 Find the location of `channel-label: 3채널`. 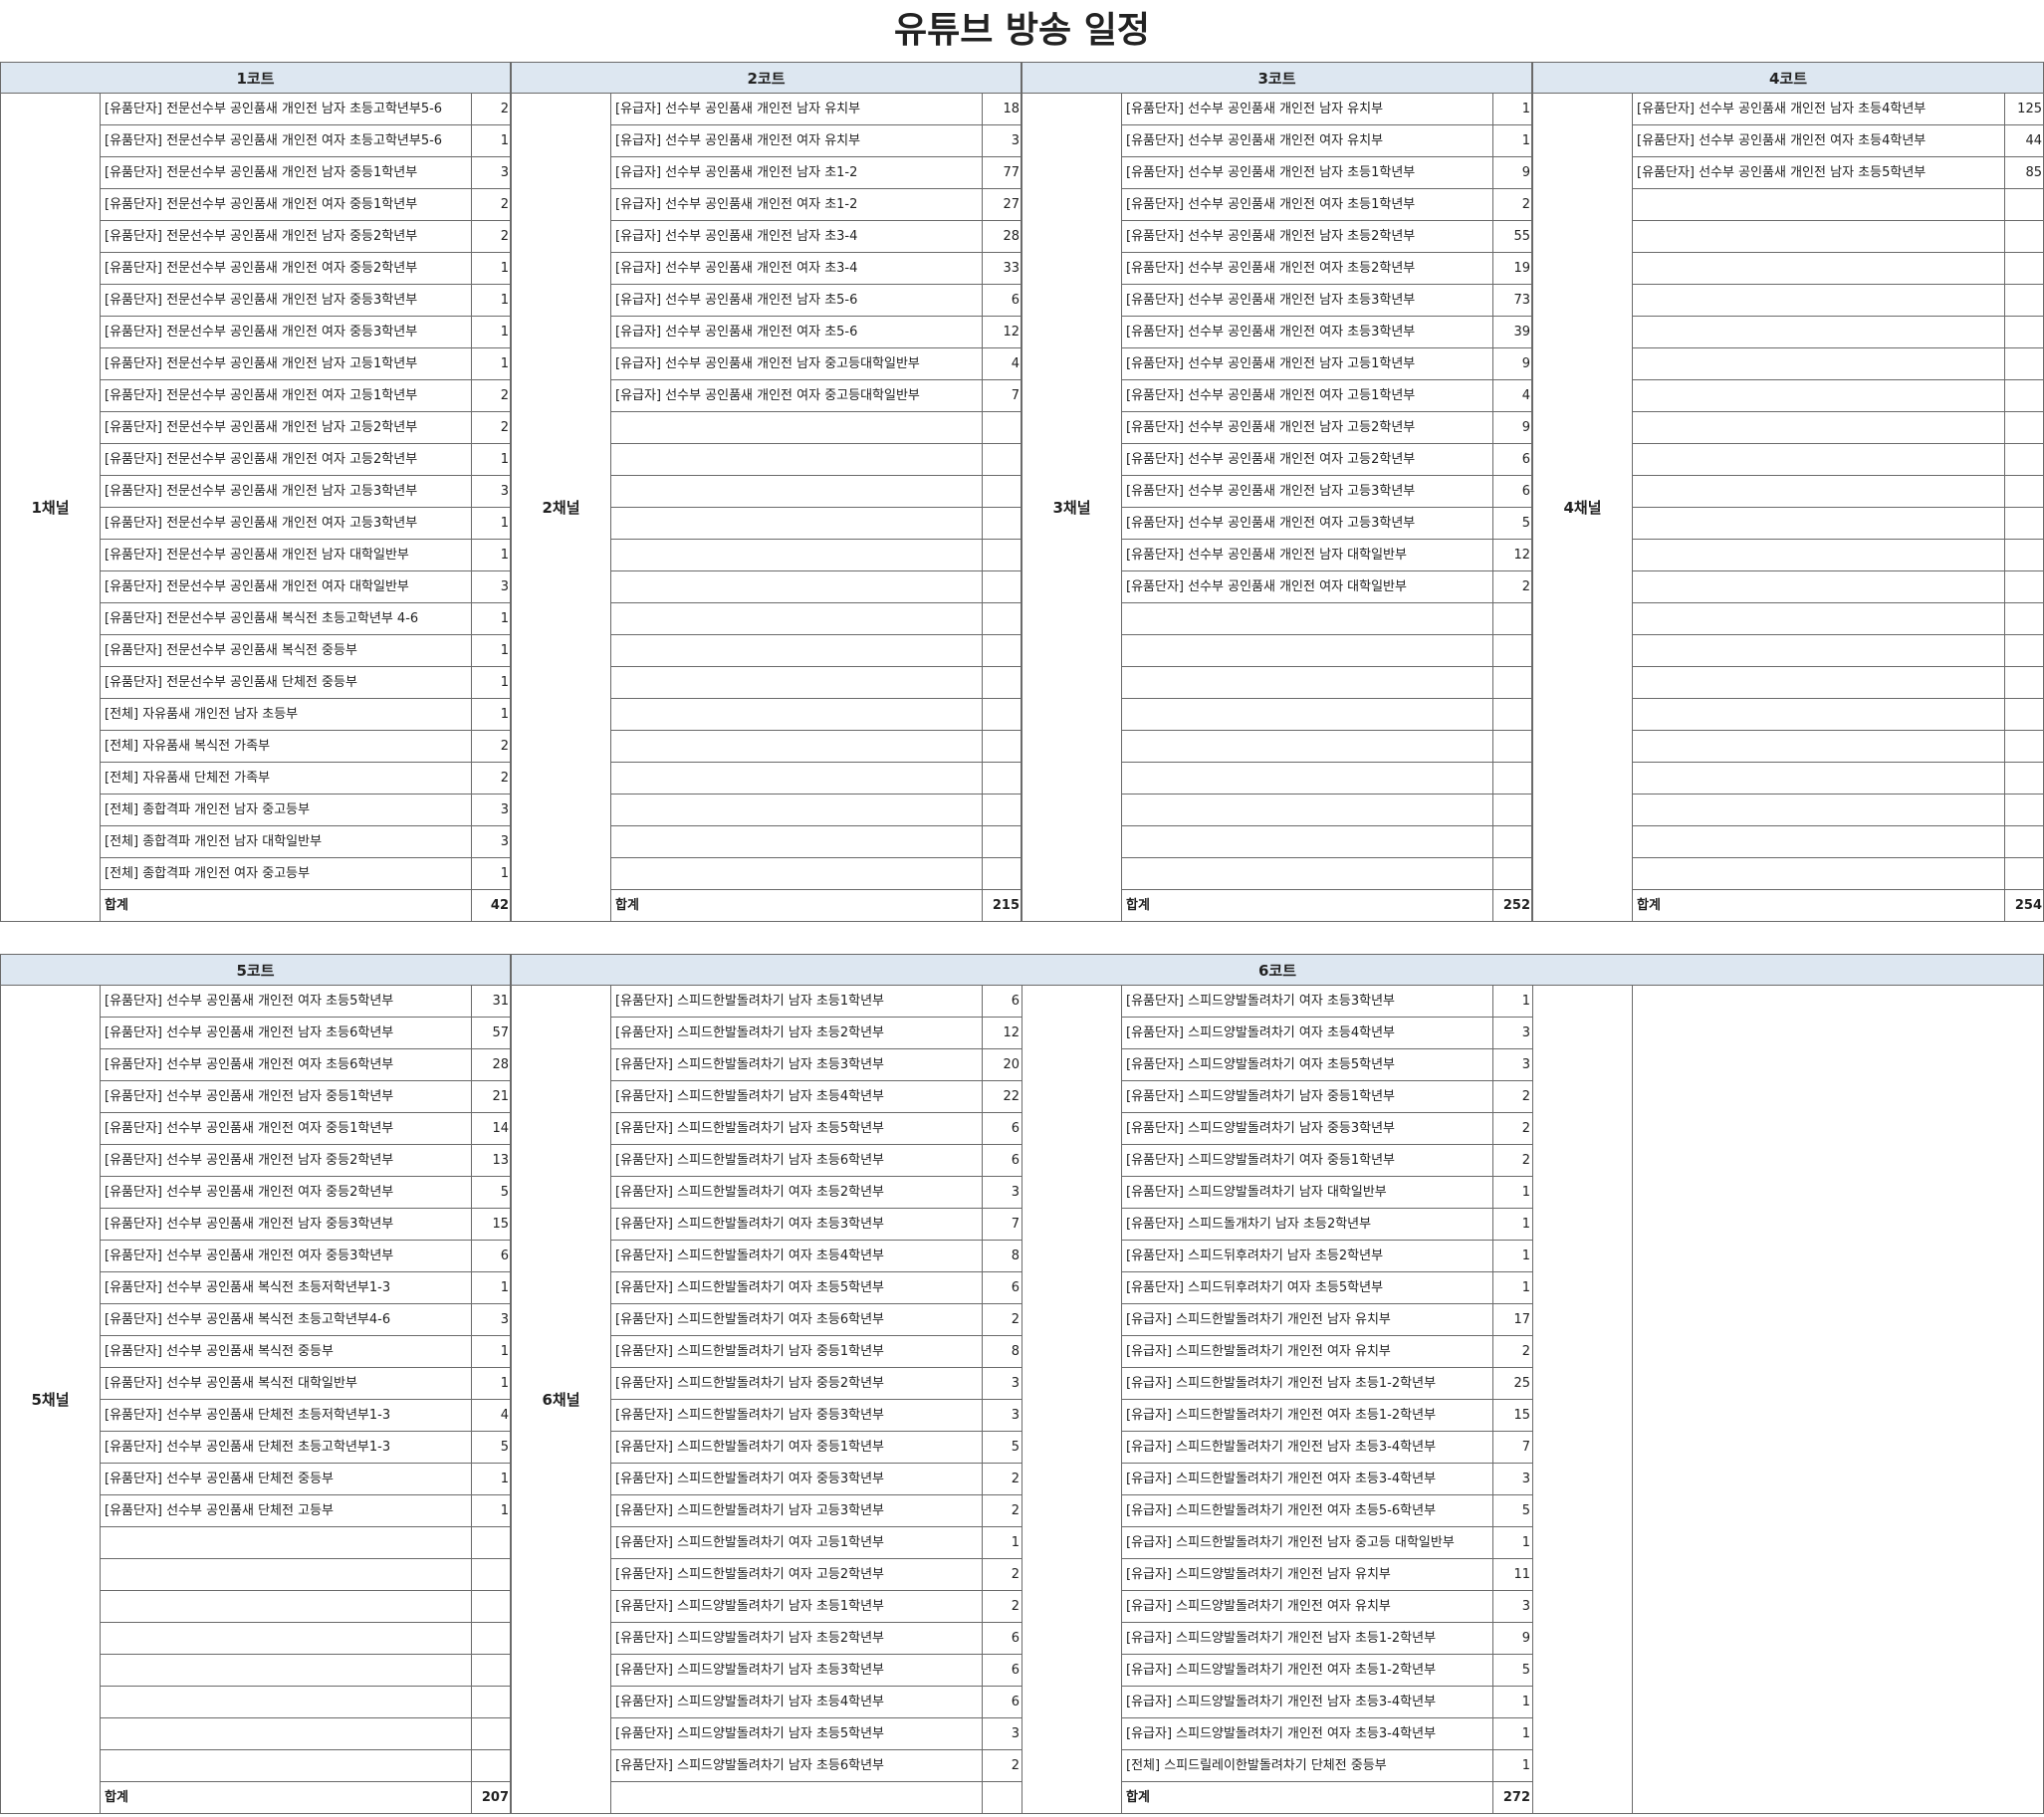

channel-label: 3채널 is located at coordinates (1071, 508).